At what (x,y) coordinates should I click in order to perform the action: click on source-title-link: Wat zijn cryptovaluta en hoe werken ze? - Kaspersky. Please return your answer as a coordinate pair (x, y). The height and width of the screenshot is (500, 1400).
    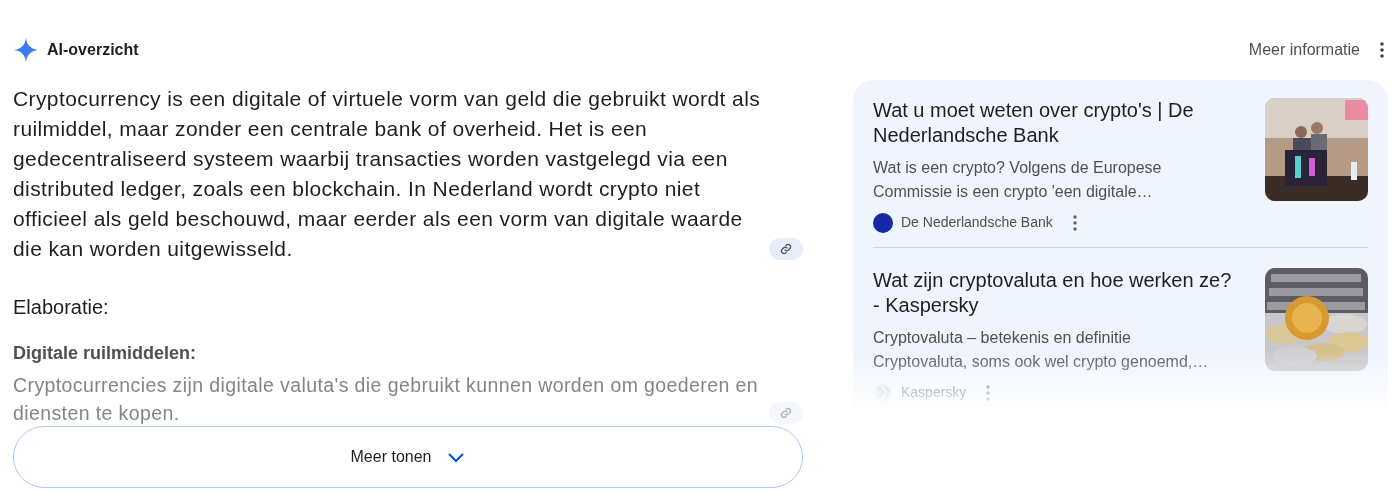
    Looking at the image, I should click on (1053, 293).